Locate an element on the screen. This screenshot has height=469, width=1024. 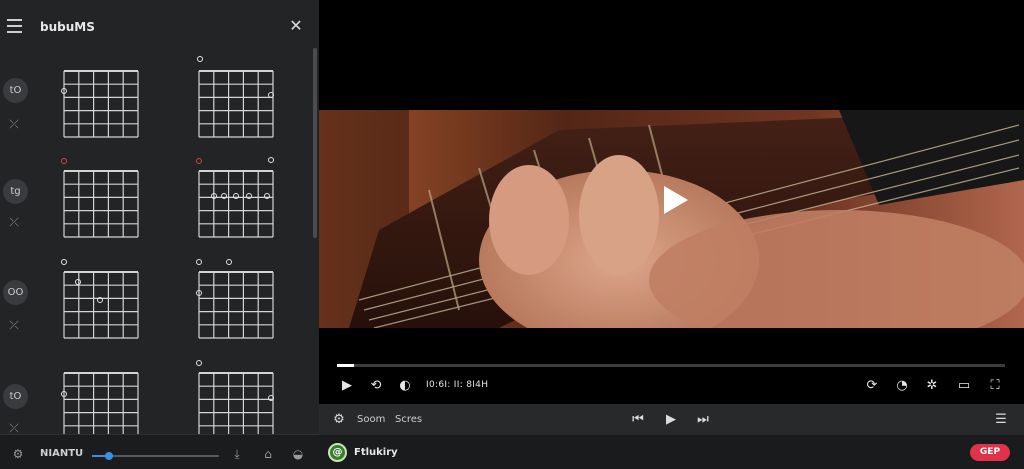
video-time: I0:6I: II: 8I4H is located at coordinates (457, 385).